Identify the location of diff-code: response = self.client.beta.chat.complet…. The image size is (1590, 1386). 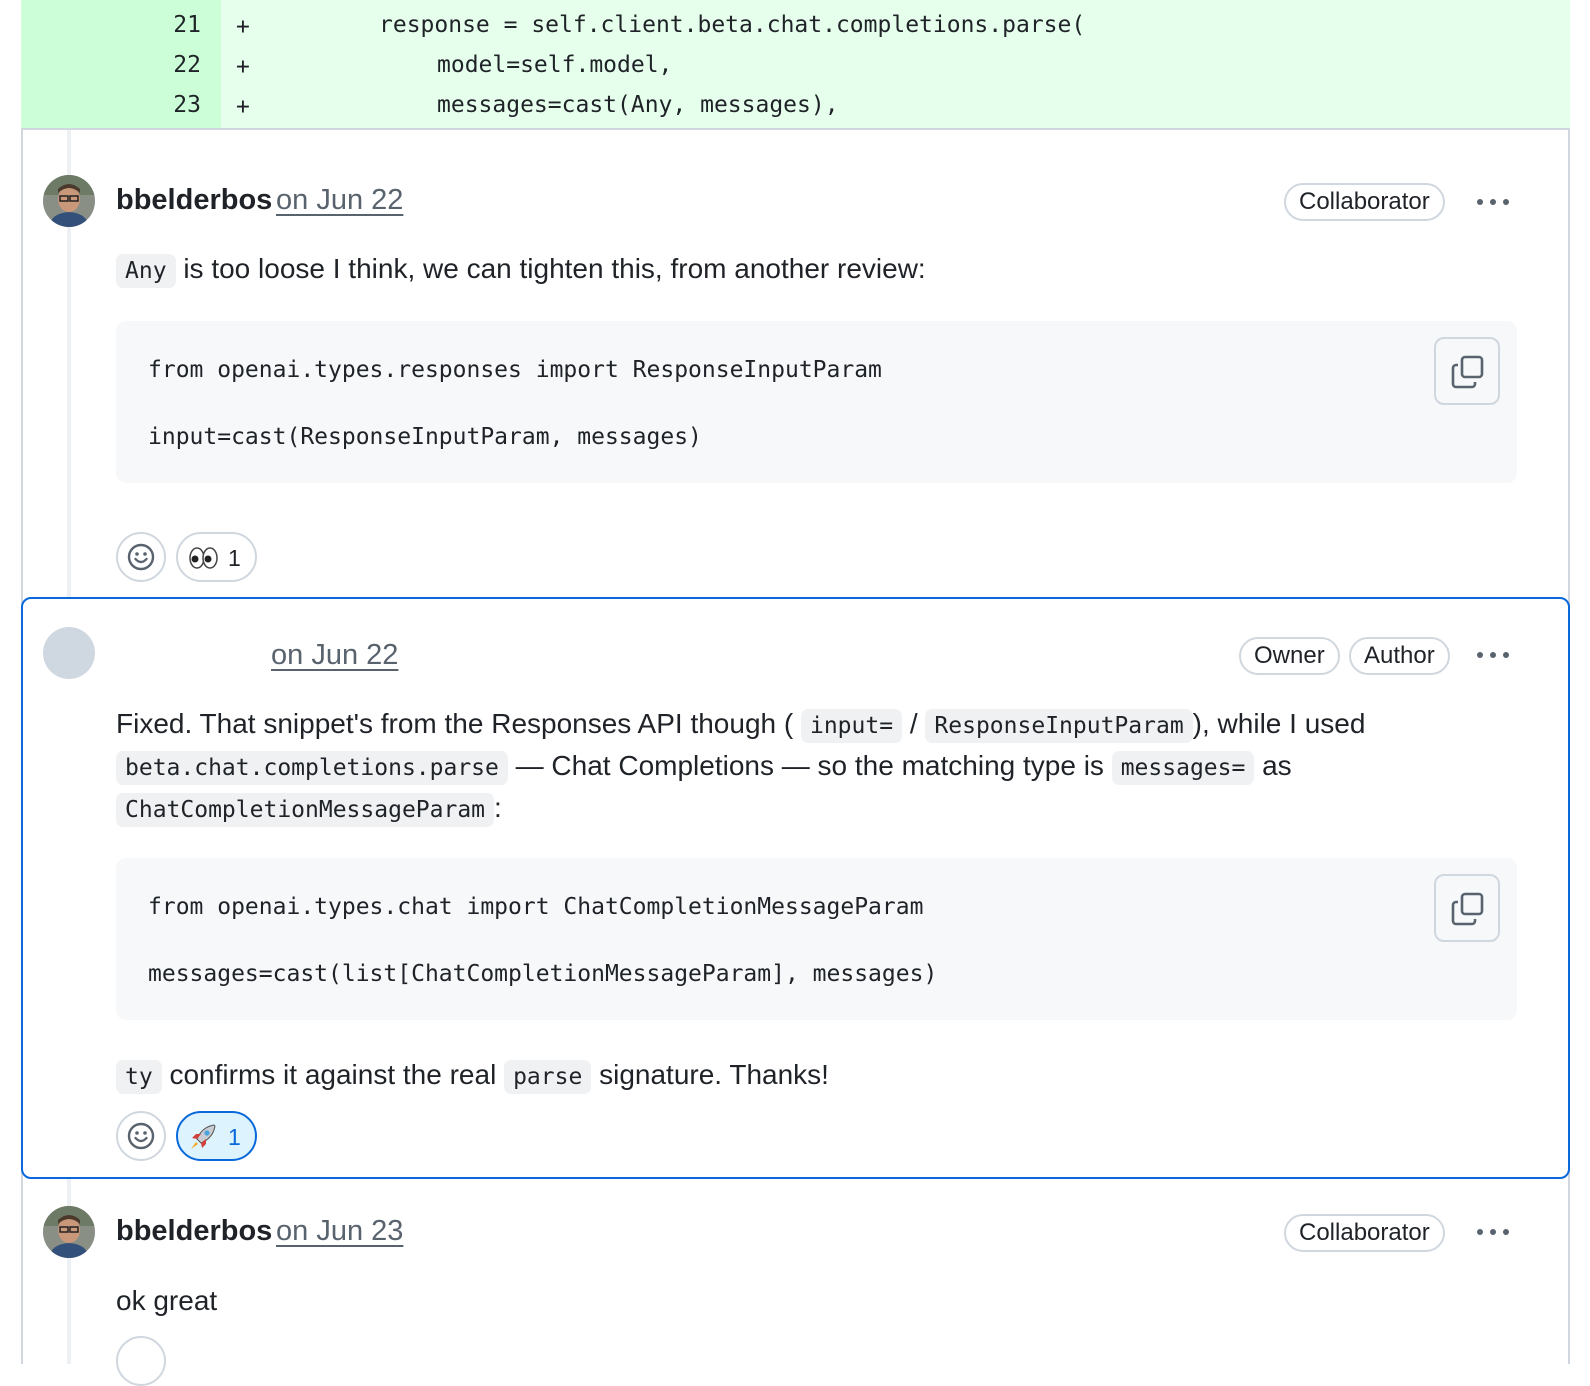
(732, 25).